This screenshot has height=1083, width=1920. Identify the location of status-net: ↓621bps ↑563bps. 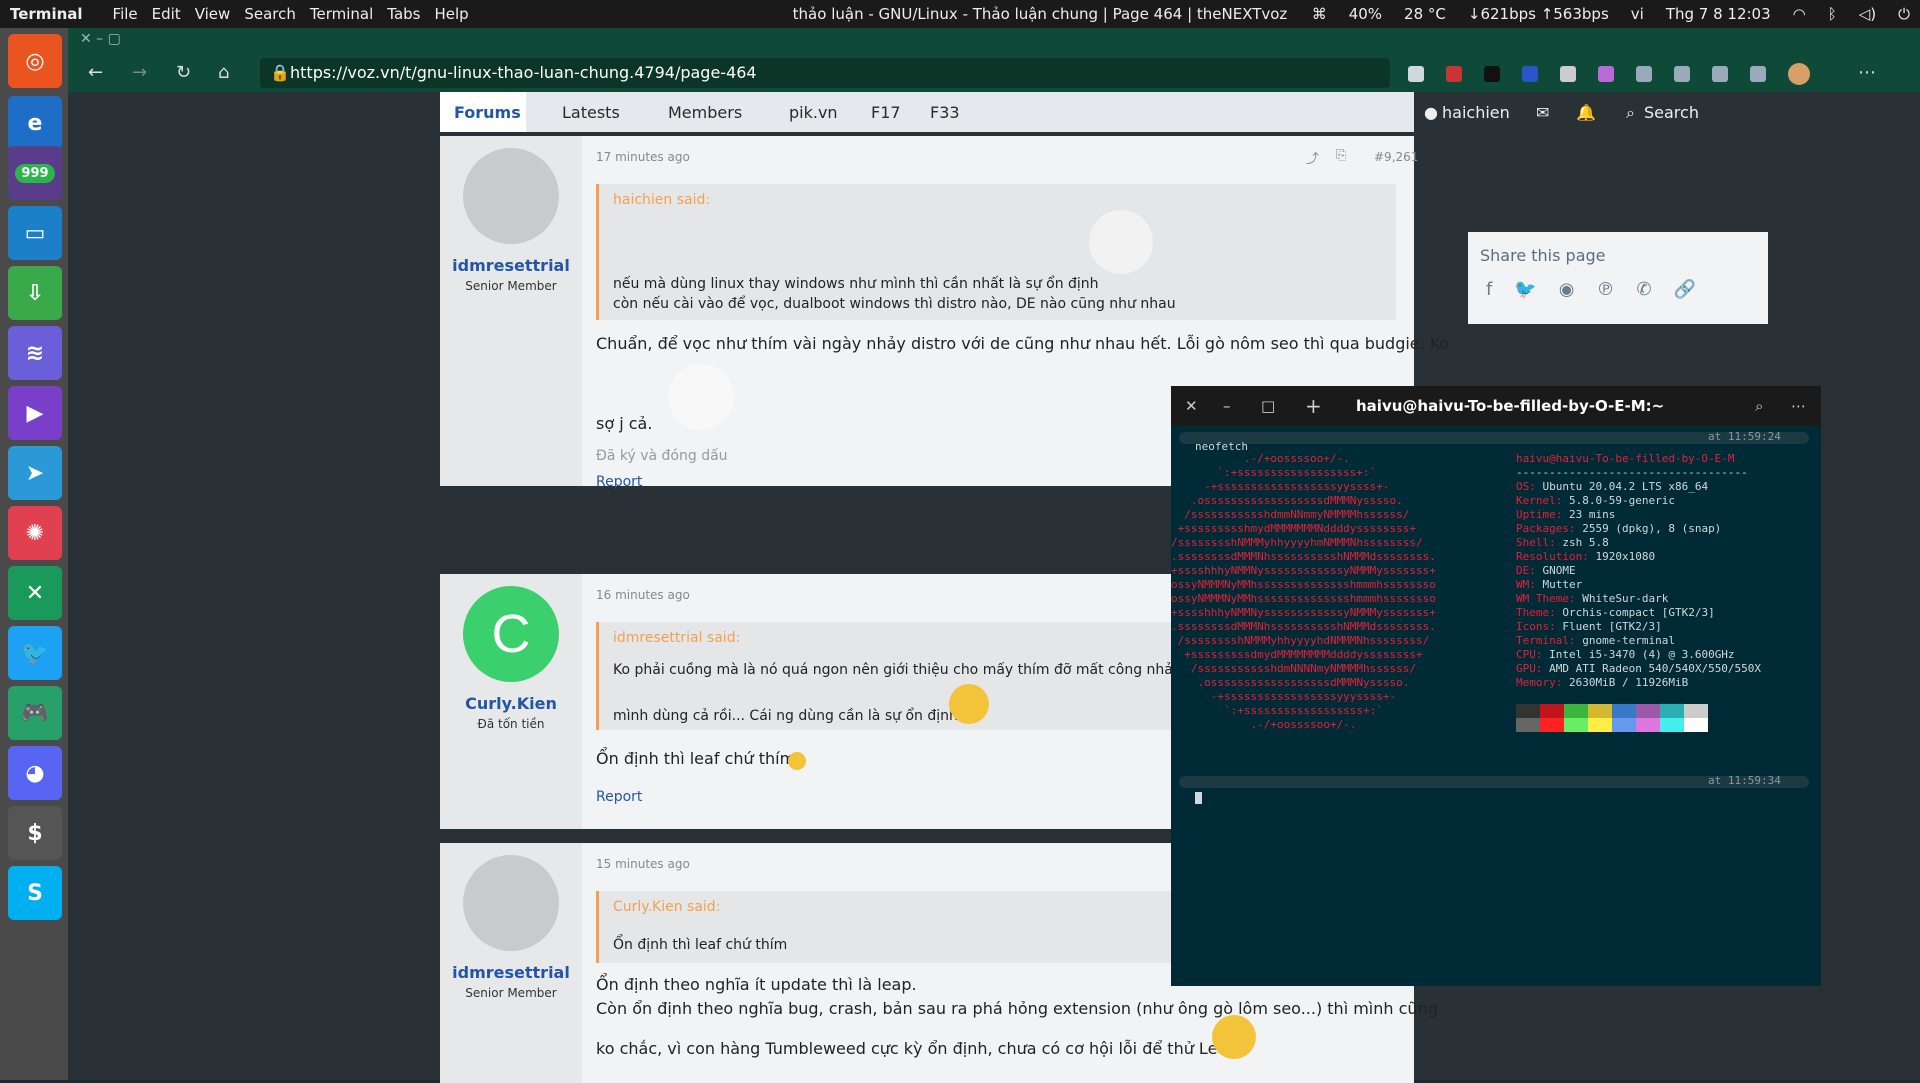
(1538, 14).